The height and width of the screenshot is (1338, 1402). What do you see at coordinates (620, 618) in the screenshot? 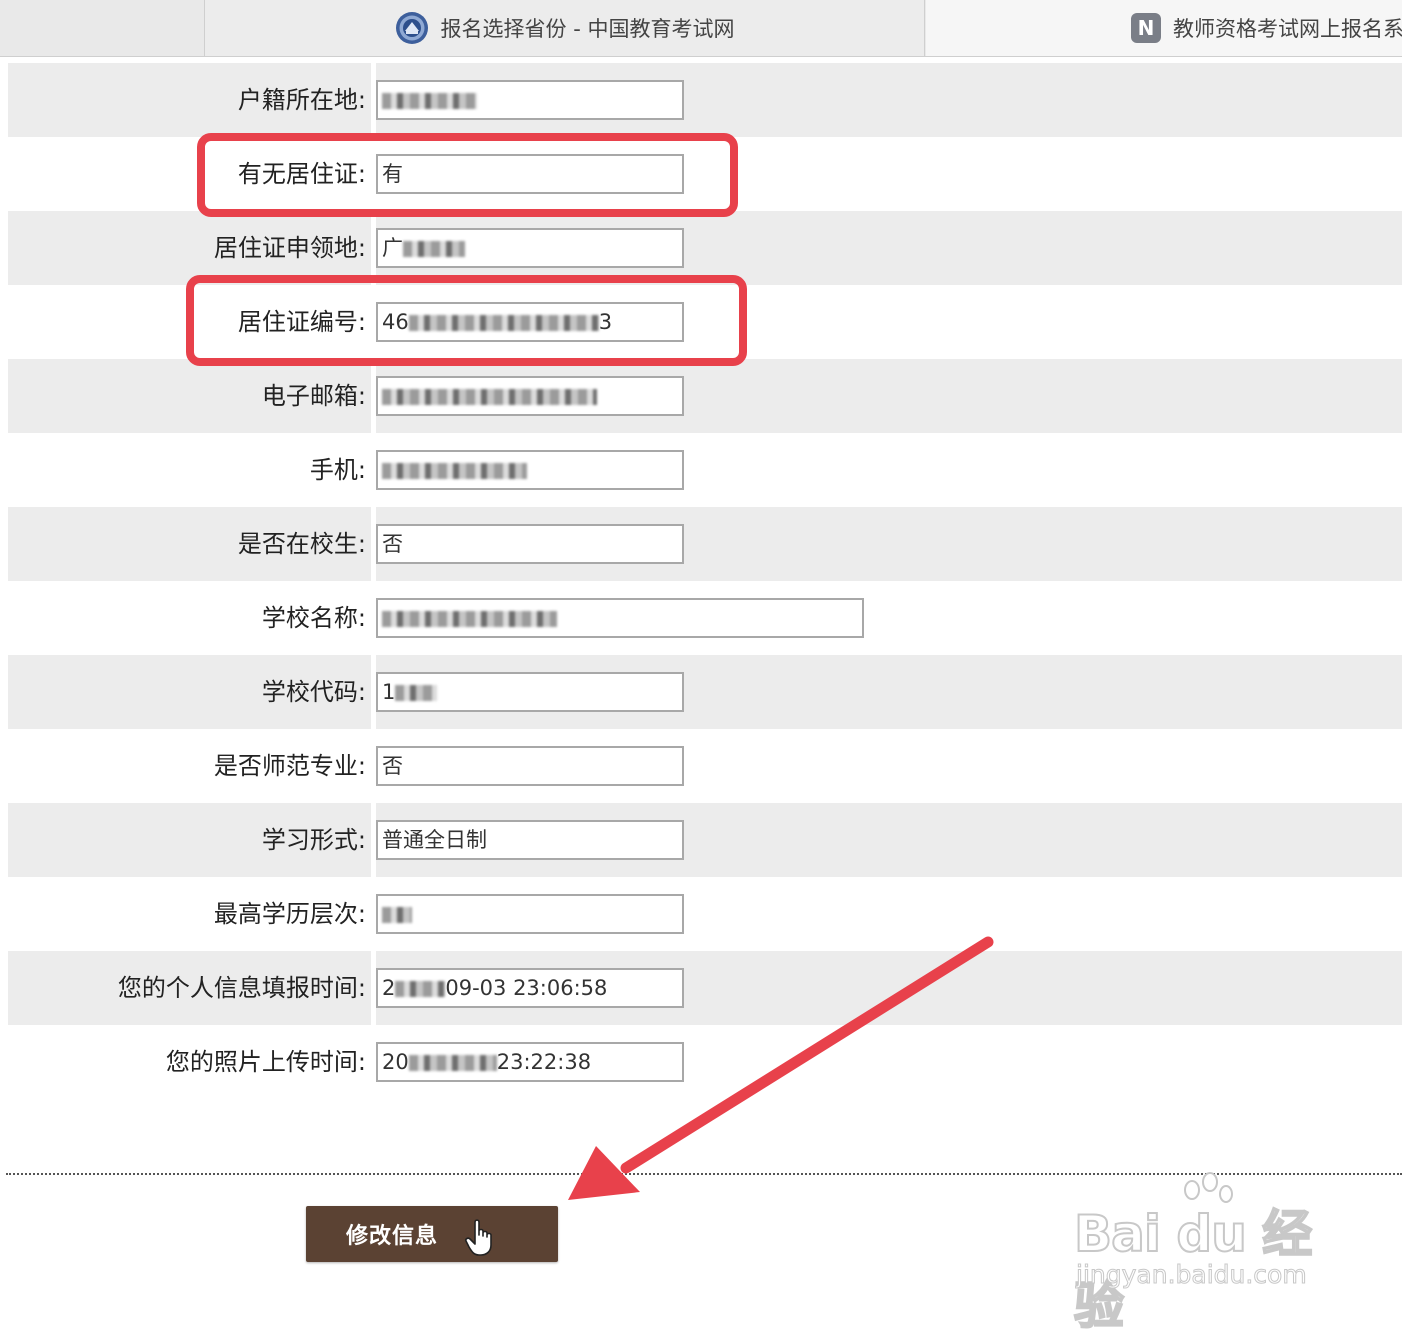
I see `school-name-field` at bounding box center [620, 618].